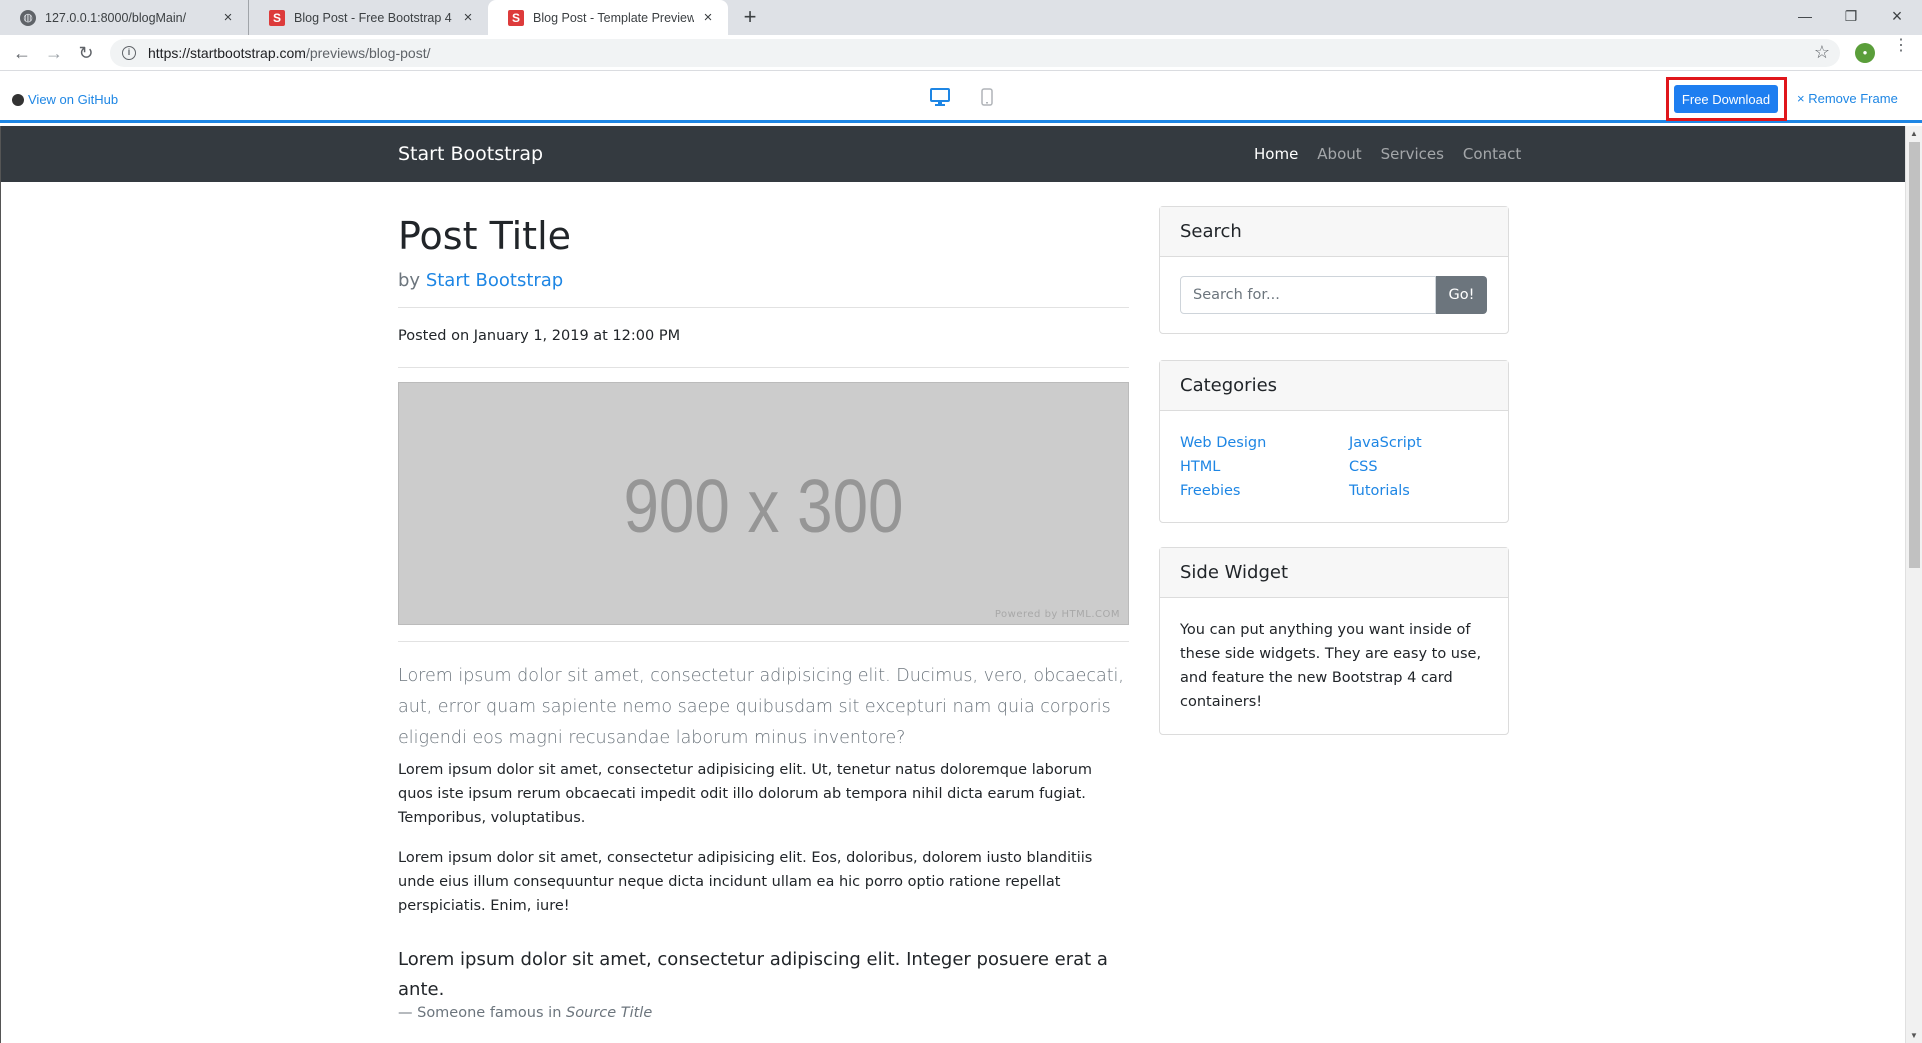  Describe the element at coordinates (116, 17) in the screenshot. I see `tab-title: 127.0.0.1:8000/blogMain/` at that location.